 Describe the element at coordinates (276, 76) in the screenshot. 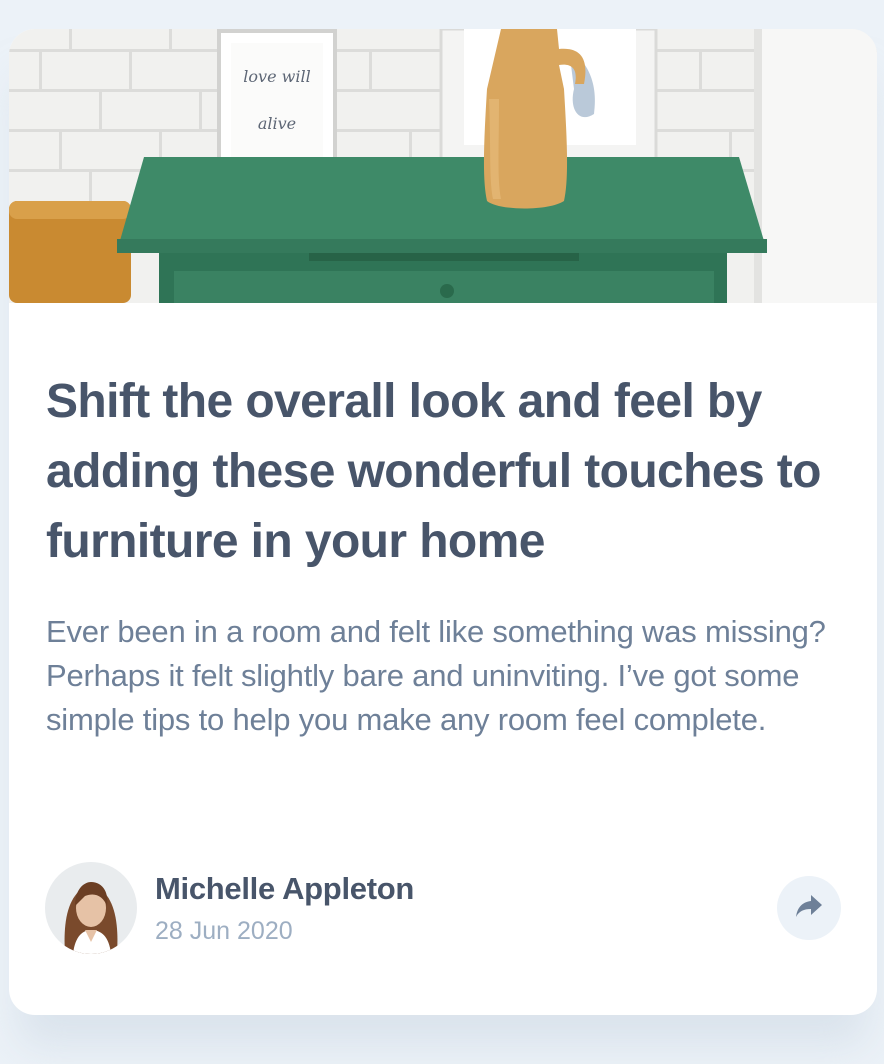

I see `frame-quote-text: love will` at that location.